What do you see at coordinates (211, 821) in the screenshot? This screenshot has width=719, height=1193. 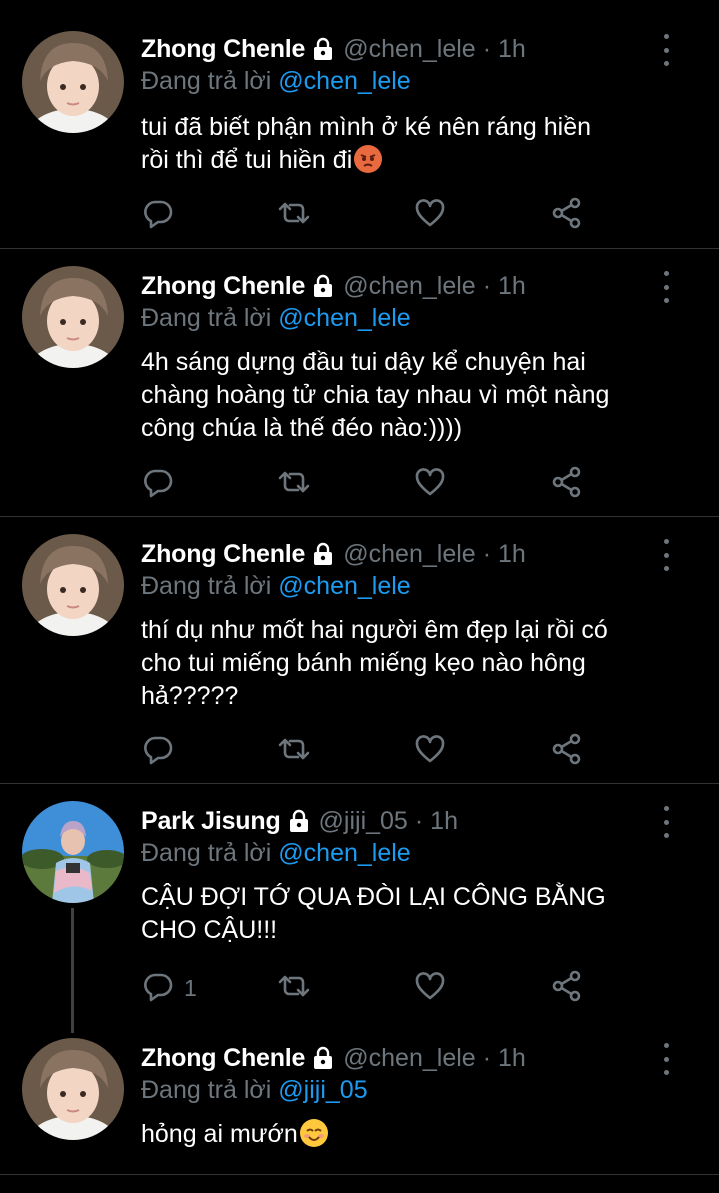 I see `display-name: Park Jisung` at bounding box center [211, 821].